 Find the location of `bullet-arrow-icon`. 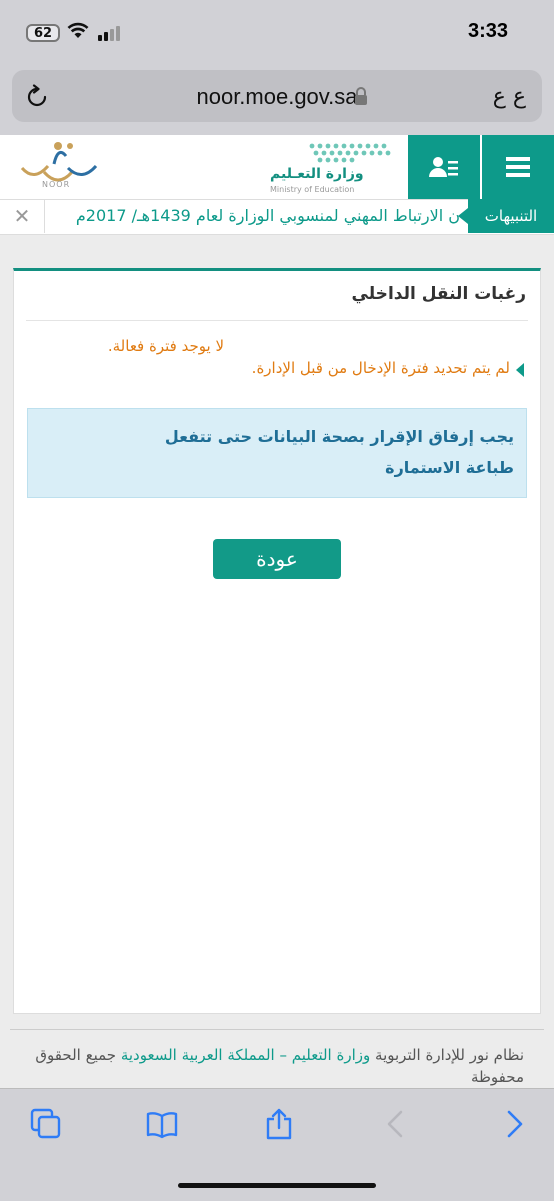

bullet-arrow-icon is located at coordinates (520, 370).